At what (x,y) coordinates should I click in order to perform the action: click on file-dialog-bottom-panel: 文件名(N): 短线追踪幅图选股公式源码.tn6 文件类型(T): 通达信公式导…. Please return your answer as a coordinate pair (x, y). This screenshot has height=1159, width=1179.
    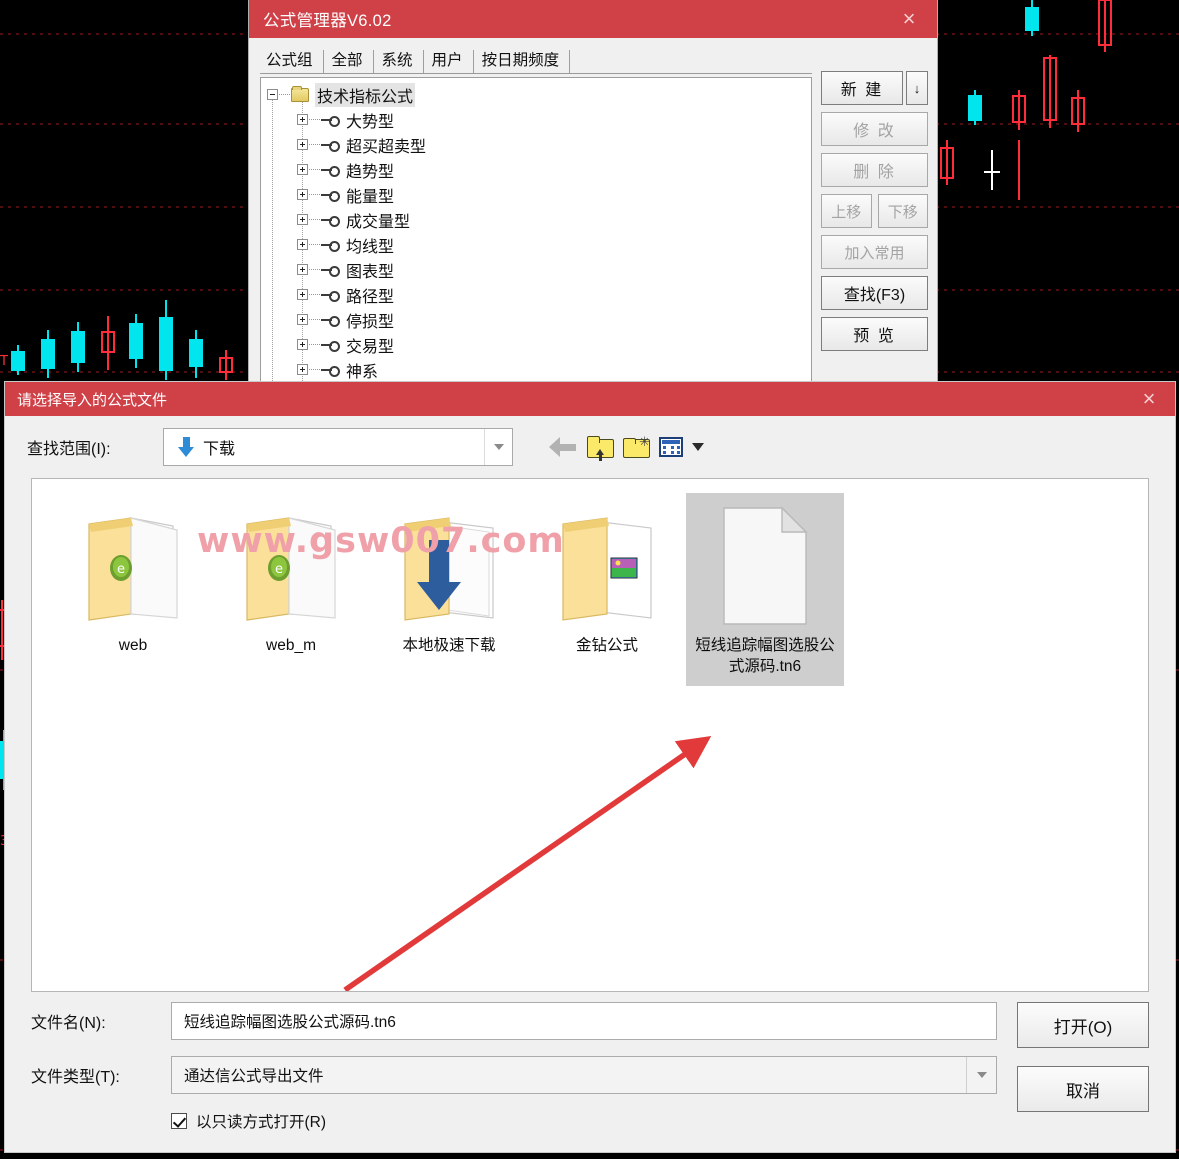
    Looking at the image, I should click on (590, 1072).